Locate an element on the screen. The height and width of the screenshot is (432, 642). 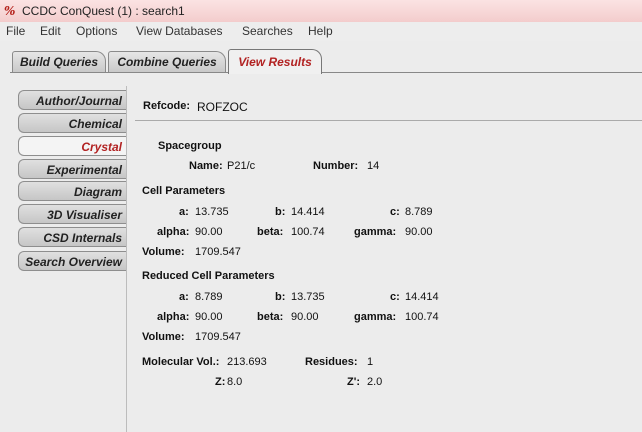
tab-divider is located at coordinates (326, 72).